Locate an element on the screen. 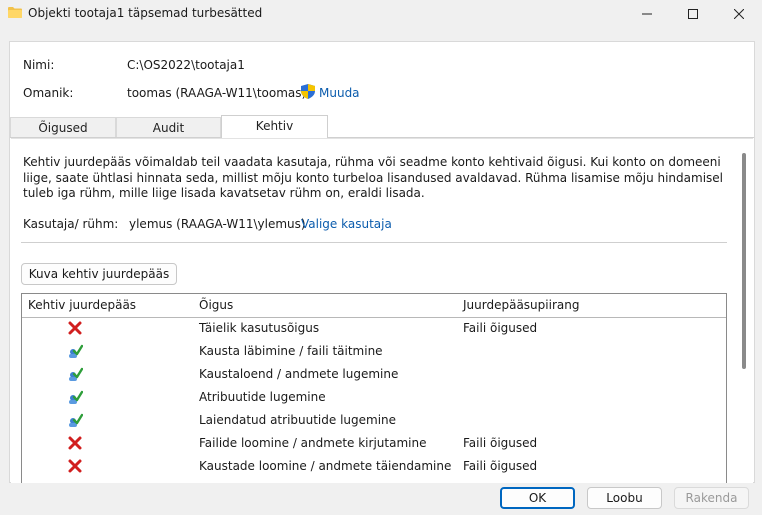 The width and height of the screenshot is (762, 515). permission-name: Kaustaloend / andmete lugemine is located at coordinates (299, 374).